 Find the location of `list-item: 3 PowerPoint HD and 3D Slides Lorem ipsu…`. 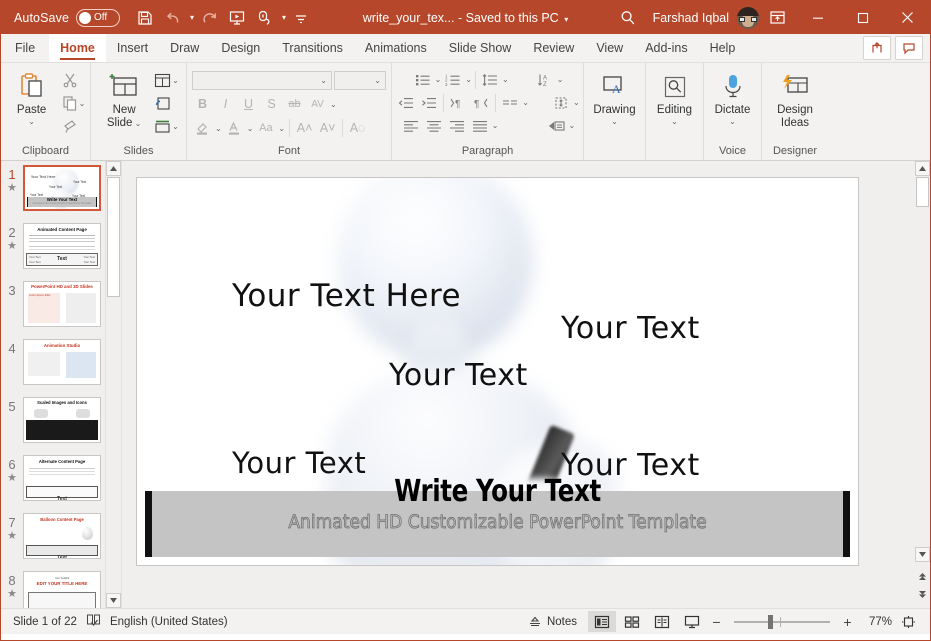

list-item: 3 PowerPoint HD and 3D Slides Lorem ipsu… is located at coordinates (61, 306).